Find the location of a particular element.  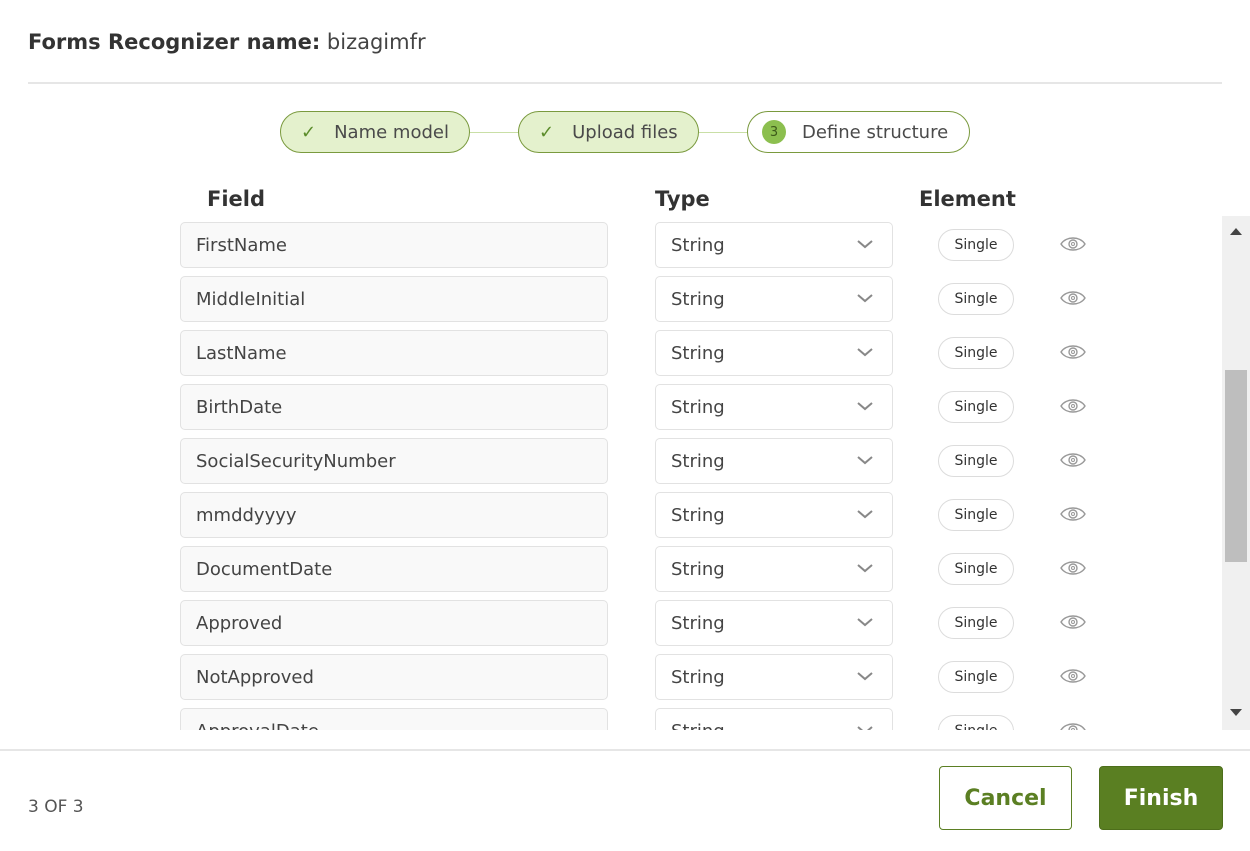

field-row: DocumentDate String Single is located at coordinates (610, 566).